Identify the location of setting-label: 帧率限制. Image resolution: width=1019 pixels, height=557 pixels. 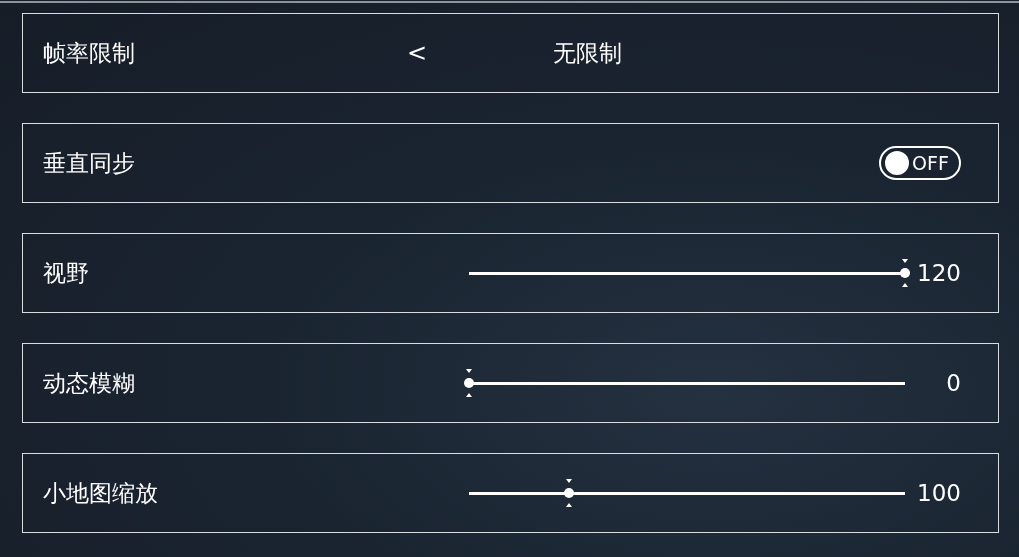
(89, 53).